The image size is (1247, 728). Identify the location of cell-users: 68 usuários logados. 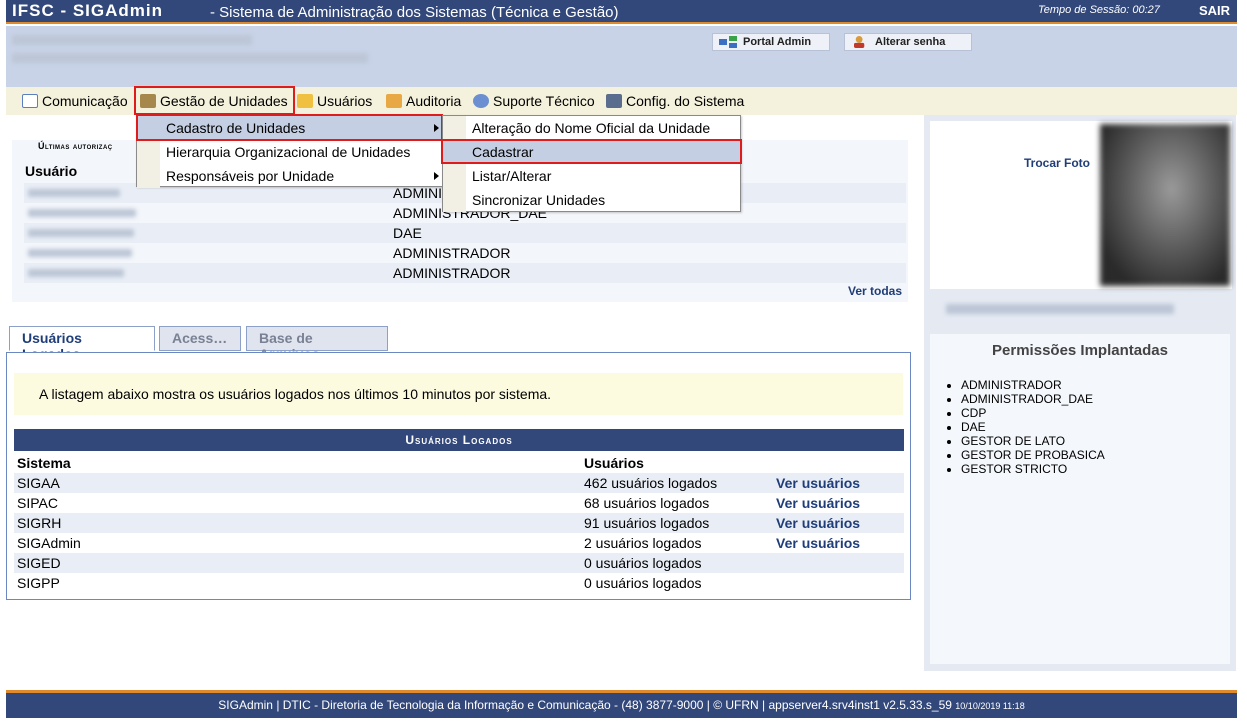
(647, 503).